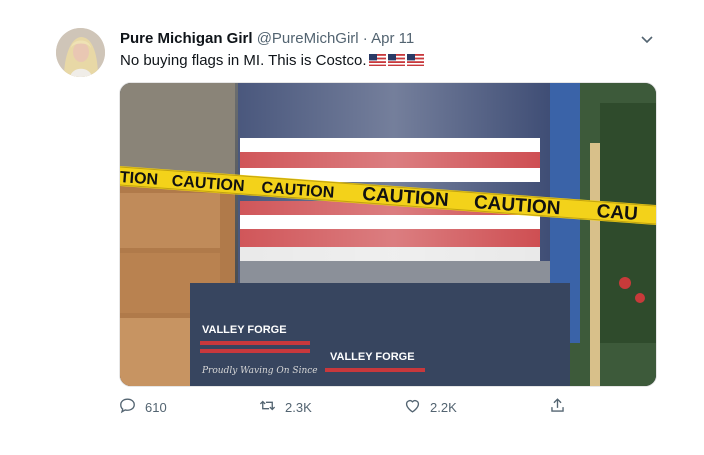  Describe the element at coordinates (186, 38) in the screenshot. I see `display-name: Pure Michigan Girl` at that location.